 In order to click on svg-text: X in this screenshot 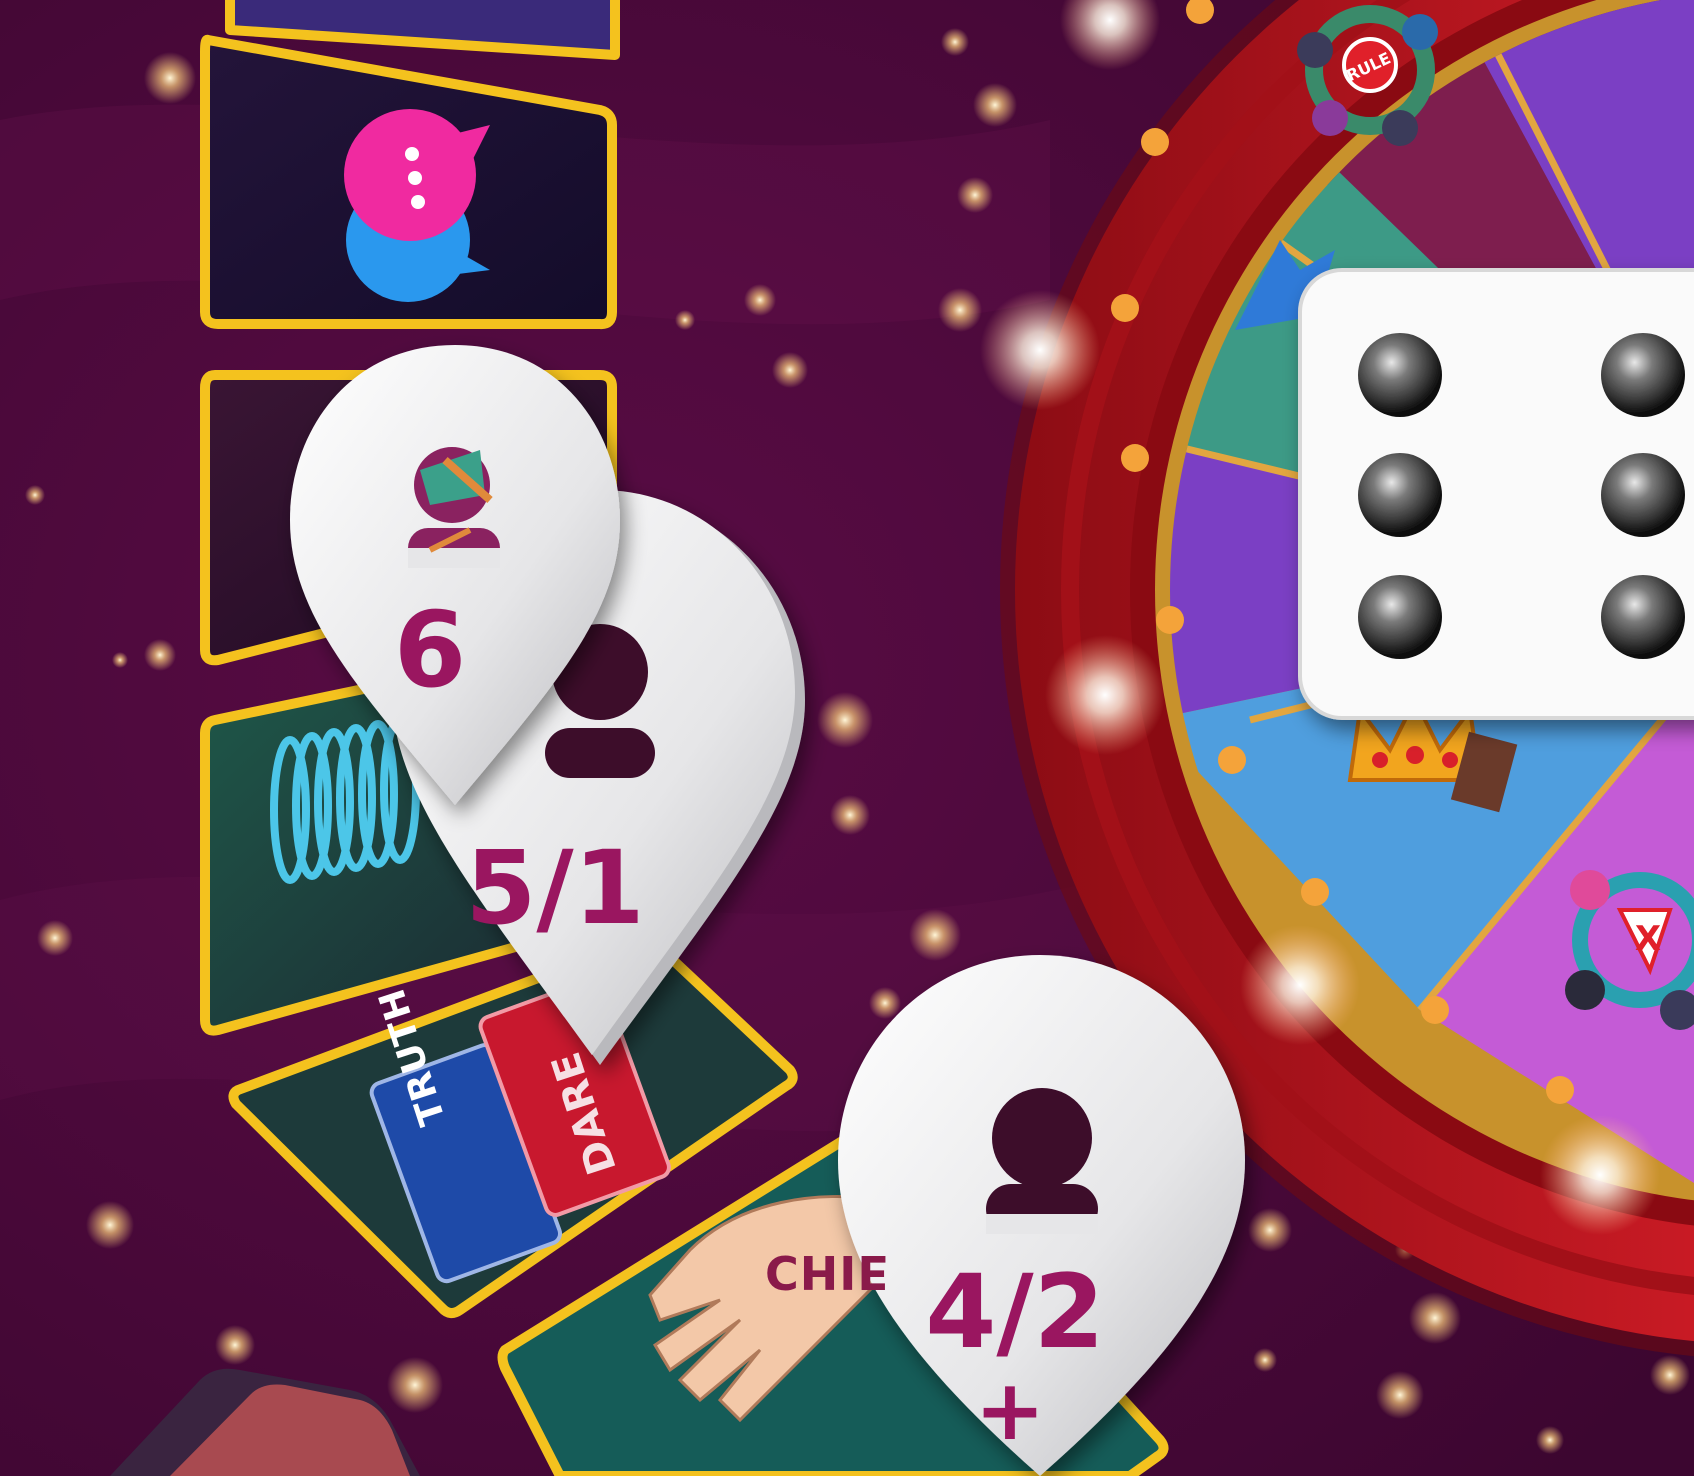, I will do `click(1648, 939)`.